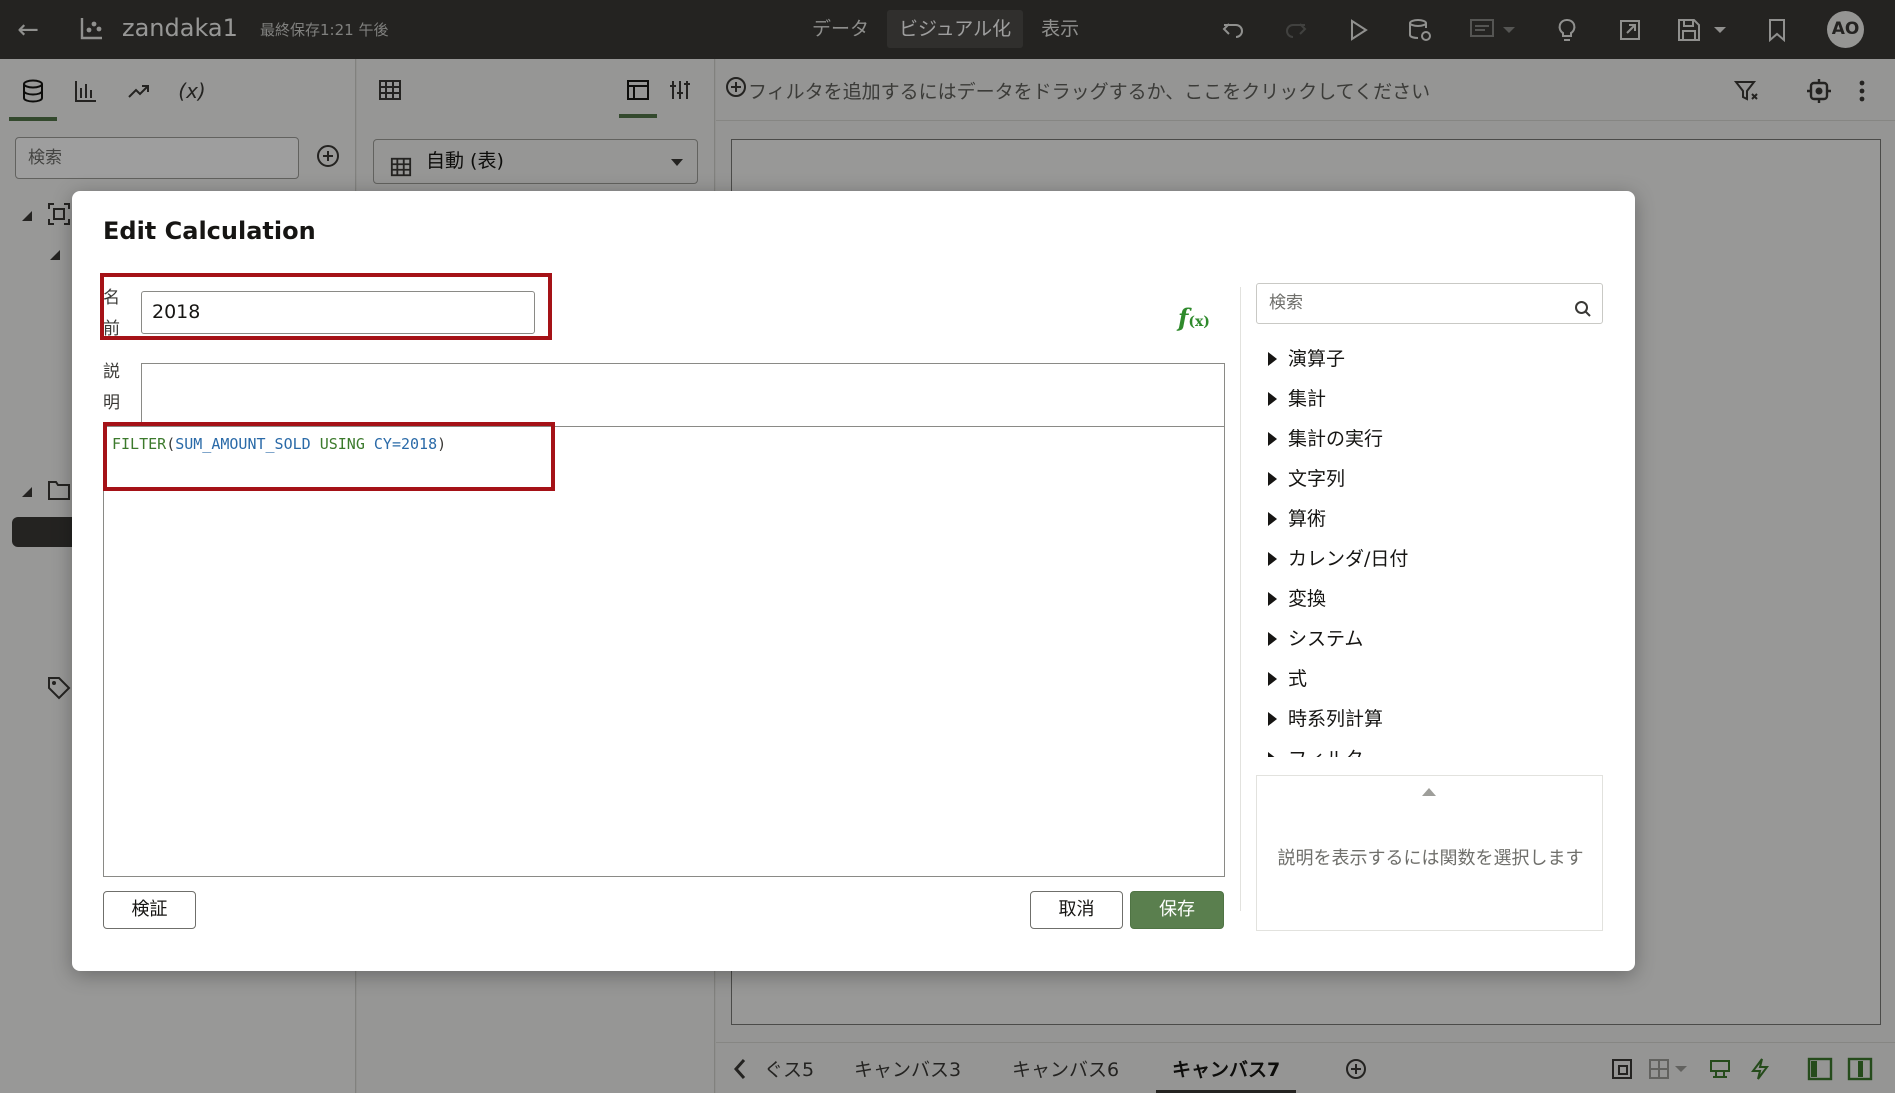 The image size is (1895, 1093). Describe the element at coordinates (1583, 313) in the screenshot. I see `search-icon` at that location.